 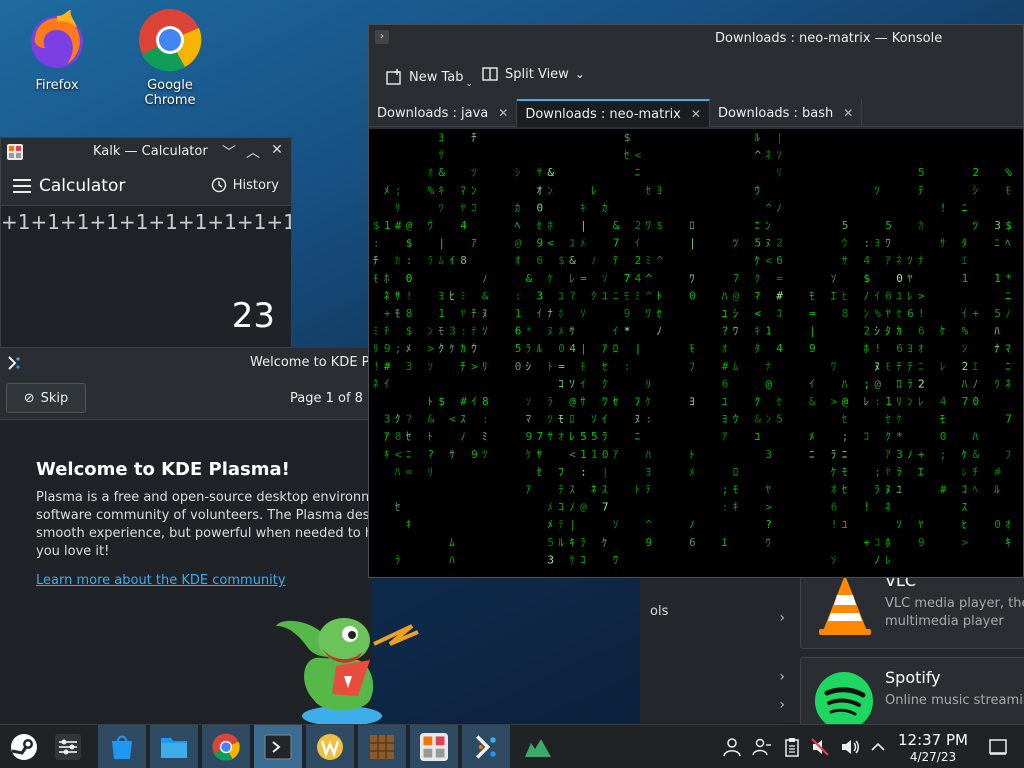 I want to click on hamburger-menu-icon, so click(x=22, y=188).